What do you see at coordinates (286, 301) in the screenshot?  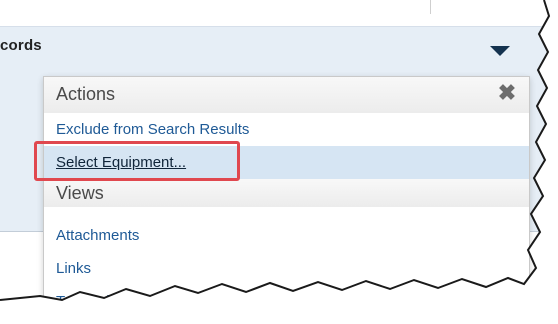 I see `menu-item-tracked-issues: Tracked Is` at bounding box center [286, 301].